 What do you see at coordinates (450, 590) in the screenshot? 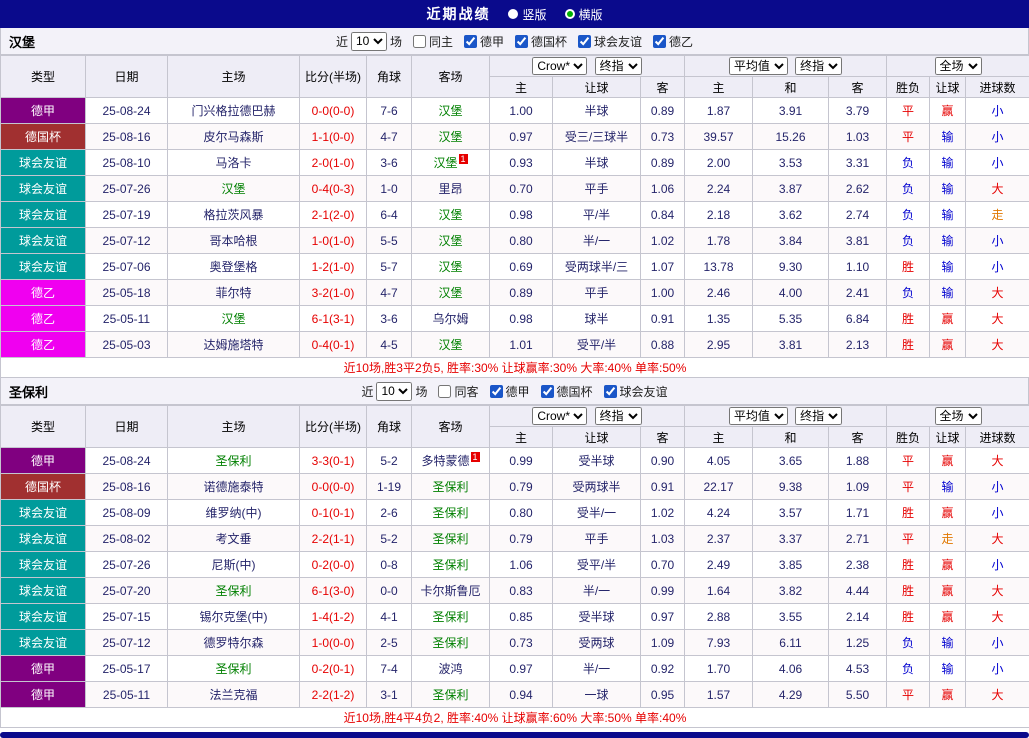
I see `away-team: 卡尔斯鲁厄` at bounding box center [450, 590].